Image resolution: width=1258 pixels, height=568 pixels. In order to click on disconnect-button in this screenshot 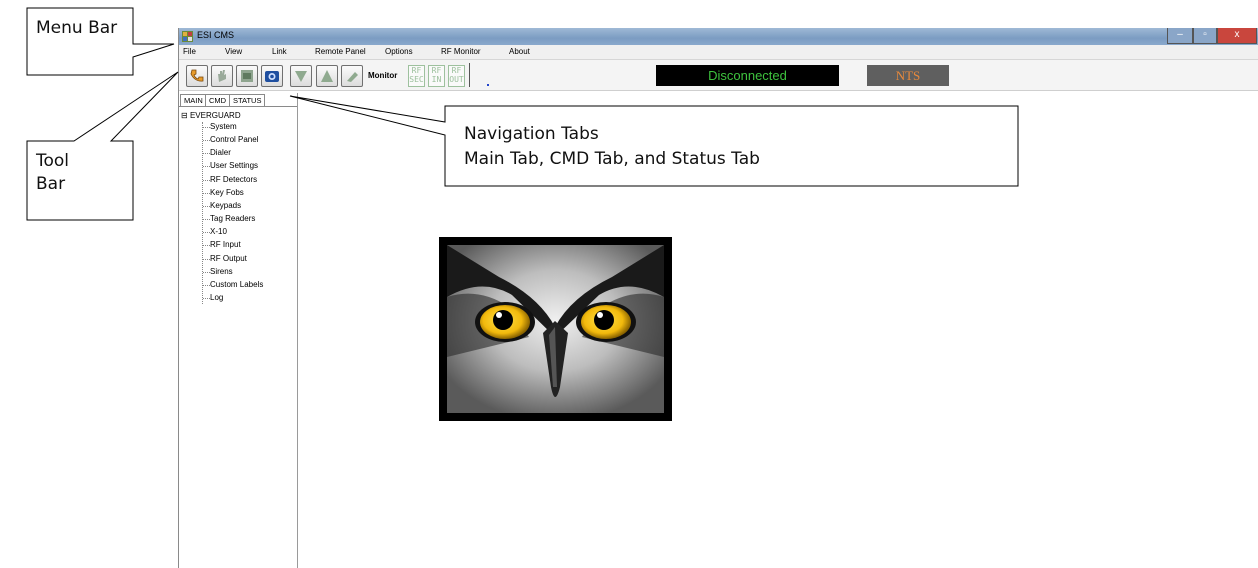, I will do `click(222, 76)`.